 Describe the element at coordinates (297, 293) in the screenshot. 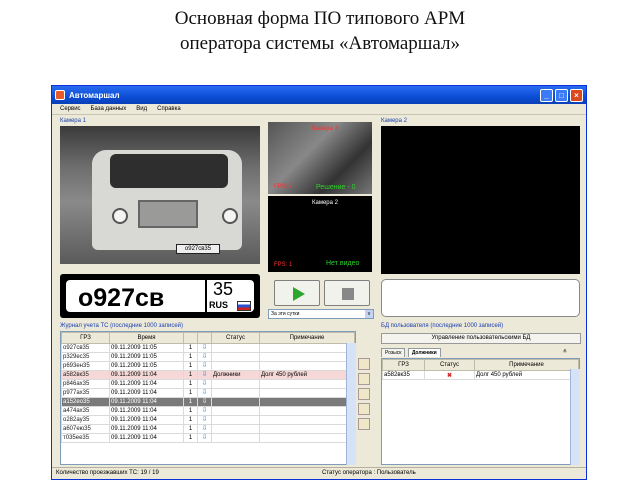

I see `play-button` at that location.